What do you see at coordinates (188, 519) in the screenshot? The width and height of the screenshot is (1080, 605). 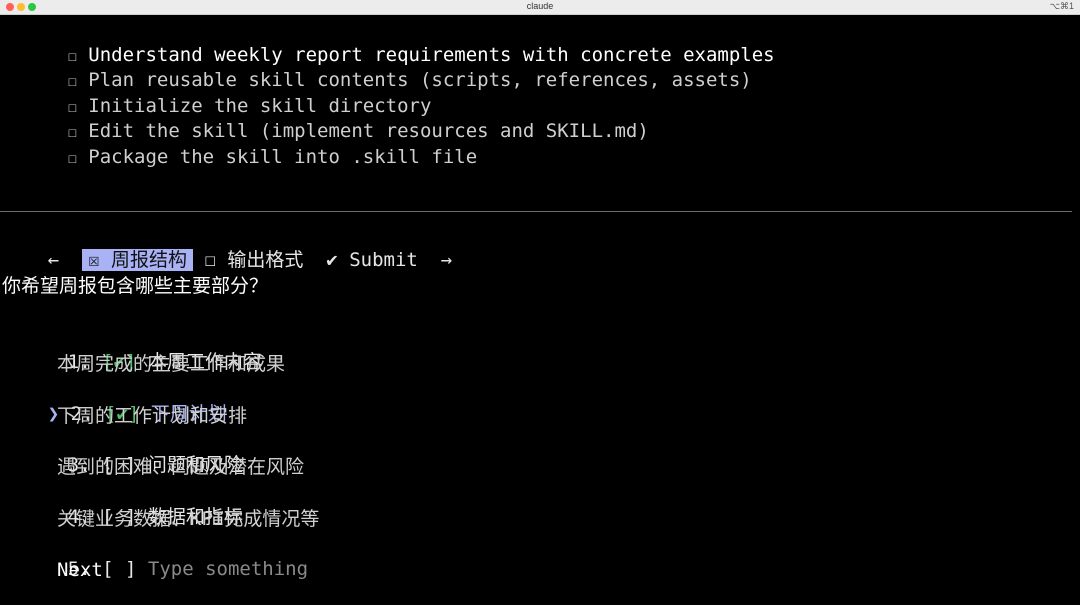 I see `option-description: 关键业务数据、KPI完成情况等` at bounding box center [188, 519].